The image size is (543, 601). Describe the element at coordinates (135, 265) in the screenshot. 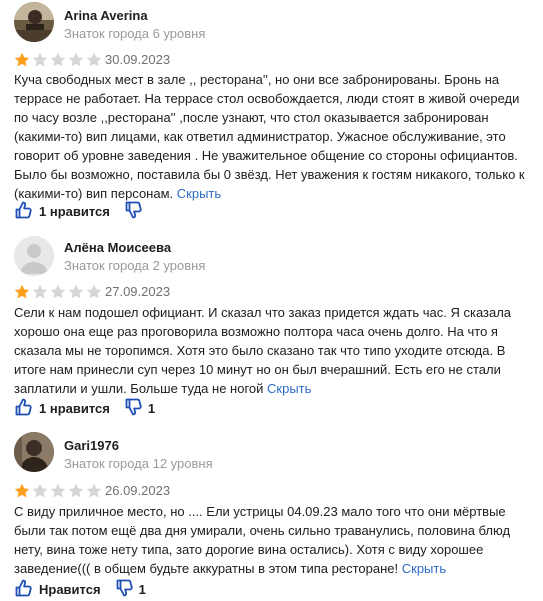

I see `author-level: Знаток города 2 уровня` at that location.